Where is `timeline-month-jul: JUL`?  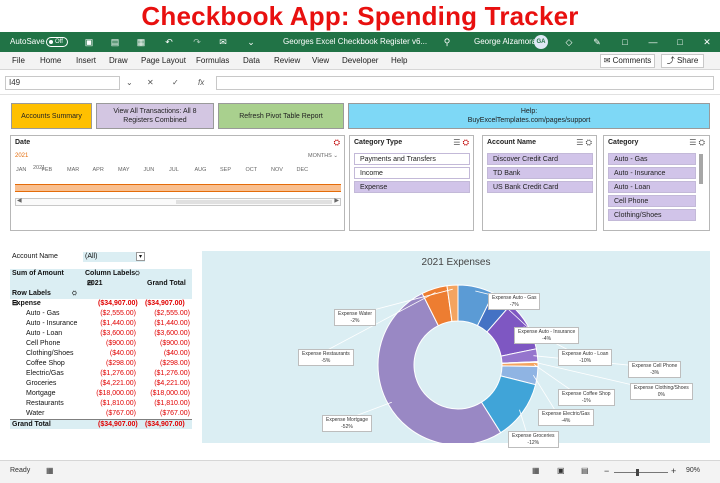
timeline-month-jul: JUL is located at coordinates (174, 170).